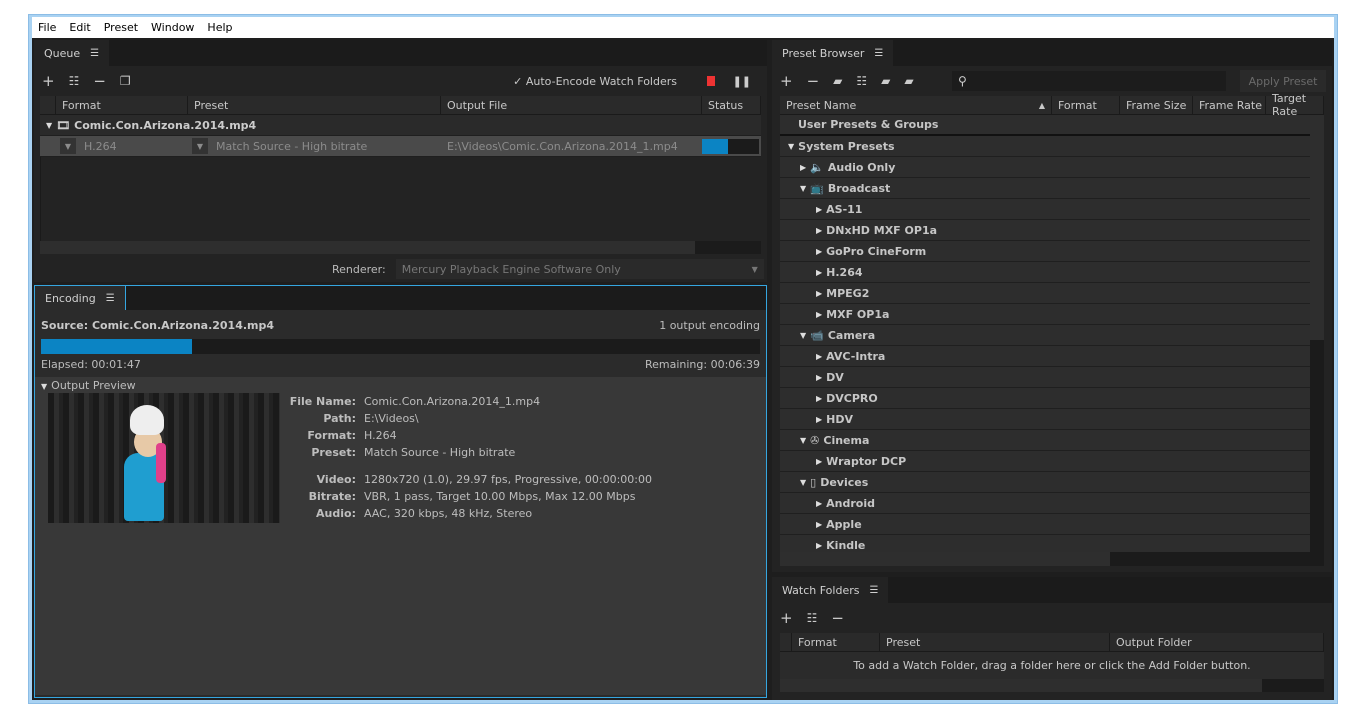 The height and width of the screenshot is (721, 1366). I want to click on preset-tree-item: ▼ ✇ Cinema, so click(1045, 440).